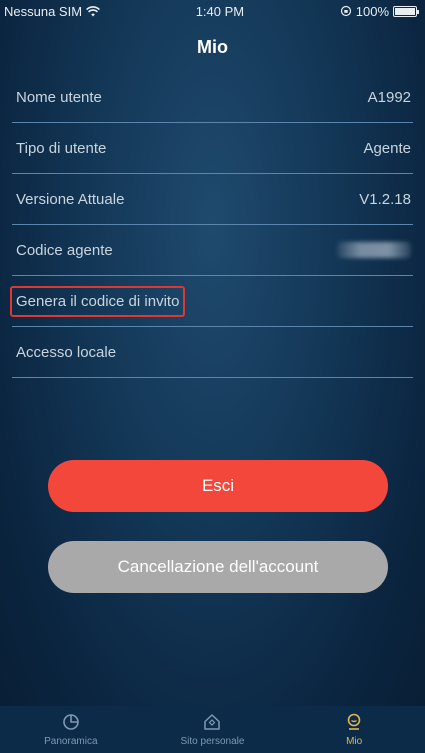 Image resolution: width=425 pixels, height=753 pixels. Describe the element at coordinates (354, 721) in the screenshot. I see `user-icon` at that location.